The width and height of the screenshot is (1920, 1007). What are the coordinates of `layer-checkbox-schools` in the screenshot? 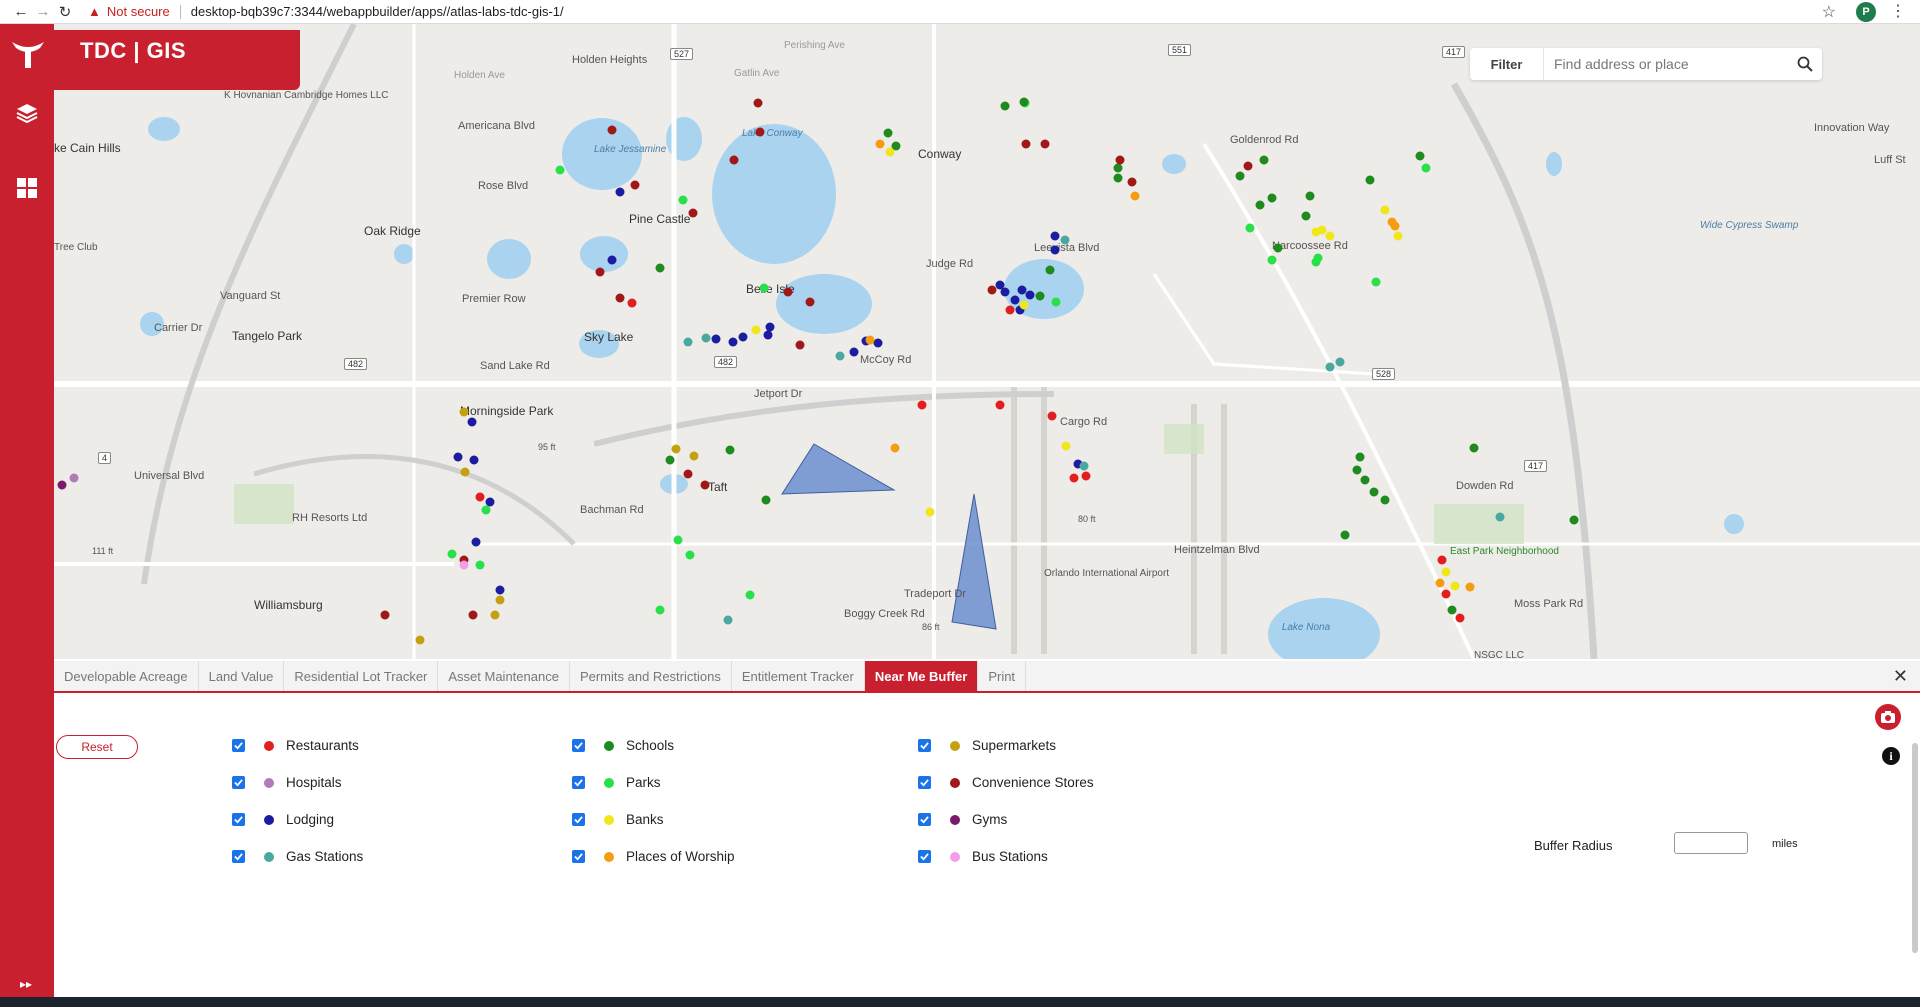 It's located at (578, 745).